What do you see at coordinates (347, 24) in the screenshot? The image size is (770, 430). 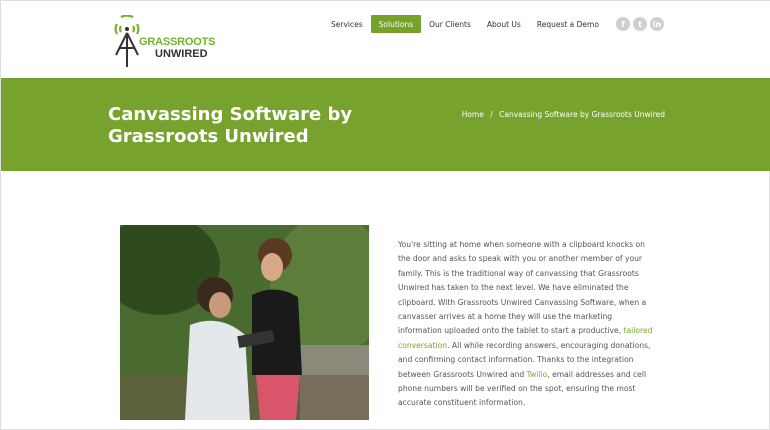 I see `nav-services: Services` at bounding box center [347, 24].